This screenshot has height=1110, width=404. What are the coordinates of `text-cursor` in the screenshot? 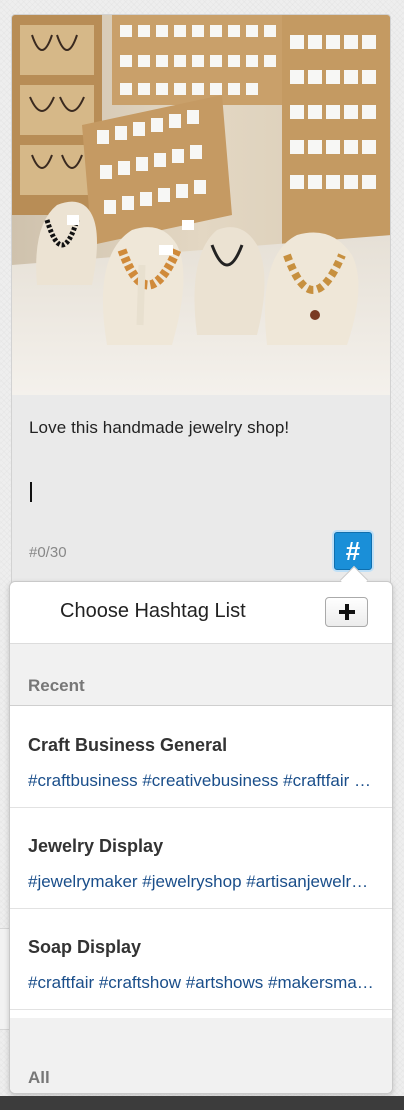 It's located at (31, 492).